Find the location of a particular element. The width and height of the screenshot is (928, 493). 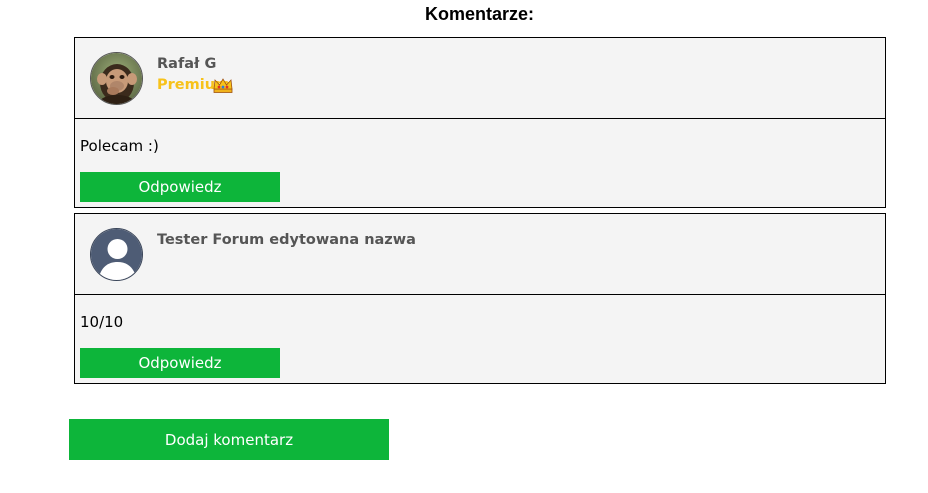

comment-header: Rafał G Premium is located at coordinates (480, 78).